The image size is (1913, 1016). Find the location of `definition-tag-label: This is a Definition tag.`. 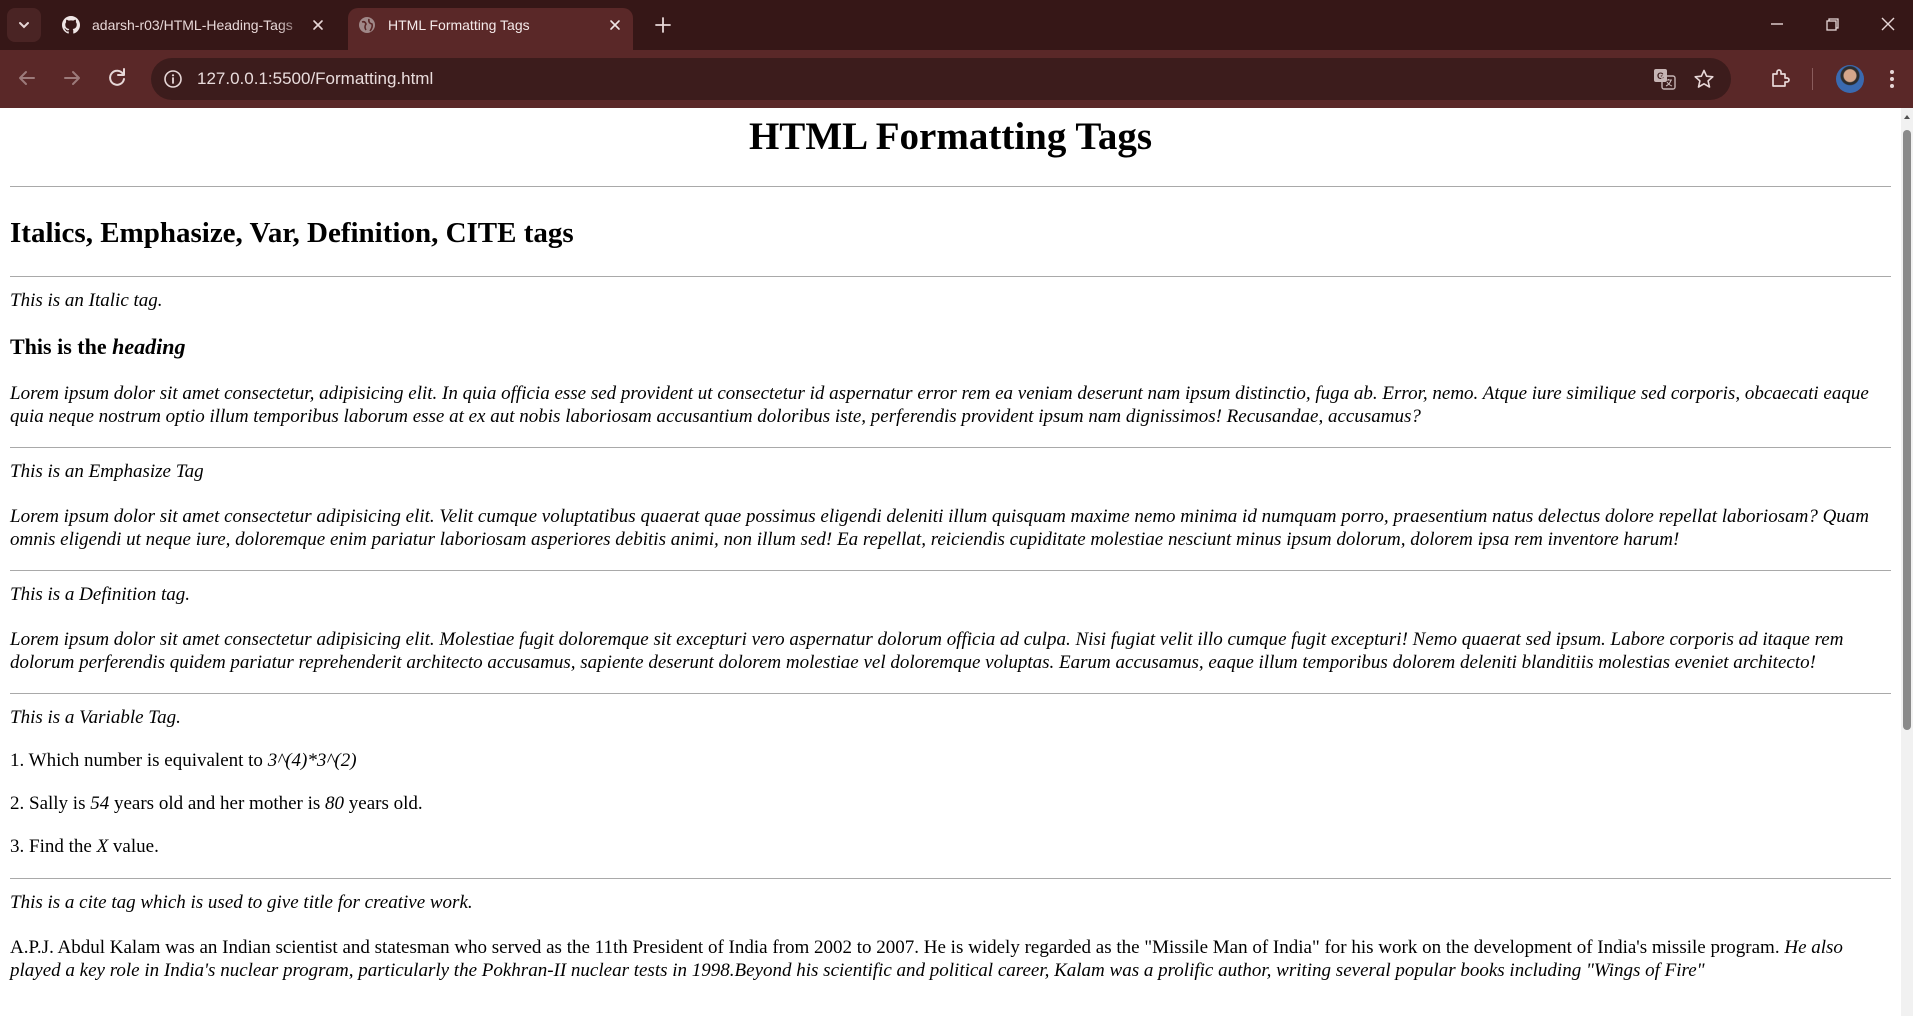

definition-tag-label: This is a Definition tag. is located at coordinates (100, 594).